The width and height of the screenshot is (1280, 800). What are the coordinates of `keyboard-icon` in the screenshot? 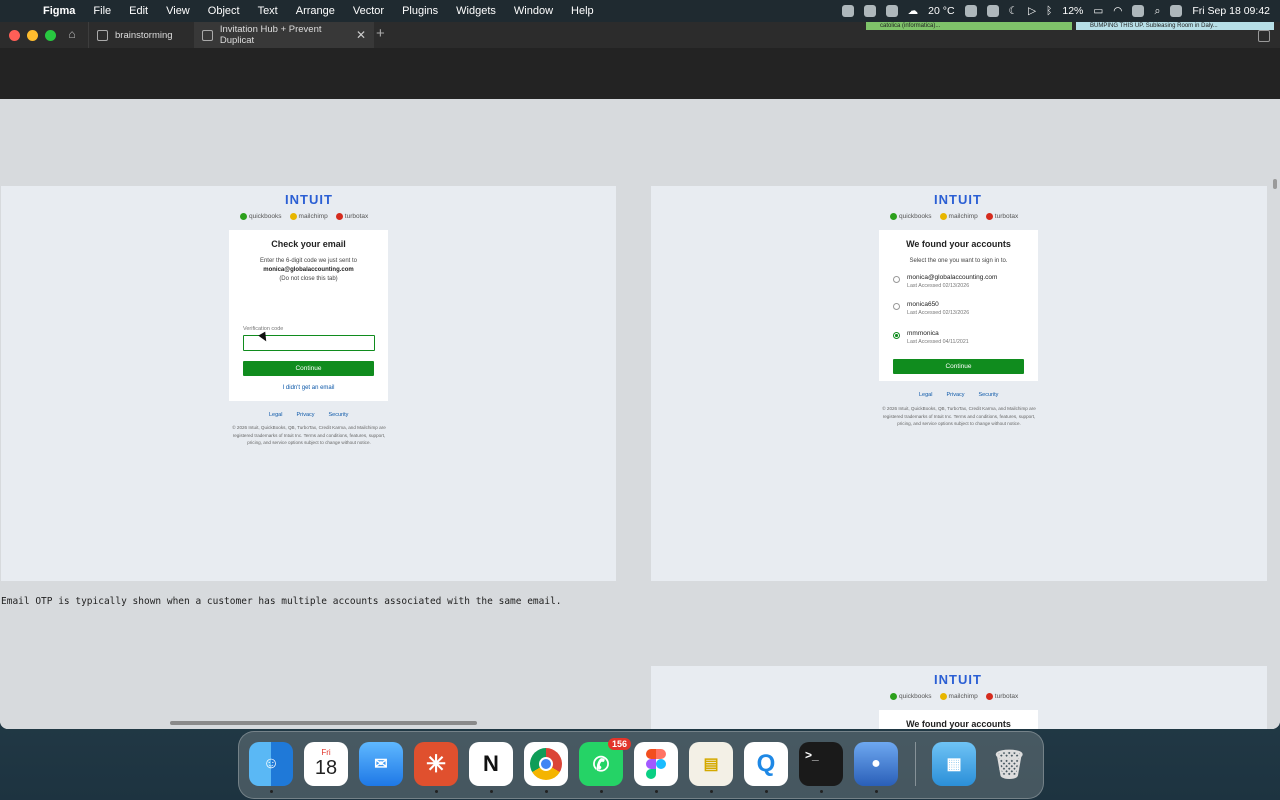 It's located at (1138, 11).